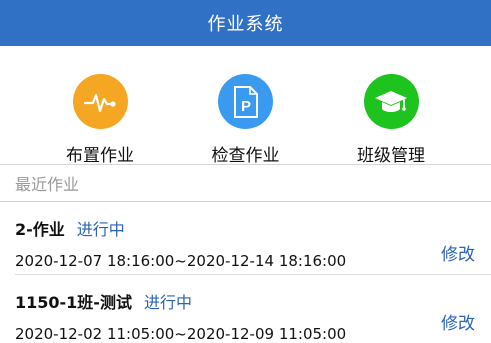 This screenshot has width=491, height=343. I want to click on class-management-label: 班级管理, so click(391, 156).